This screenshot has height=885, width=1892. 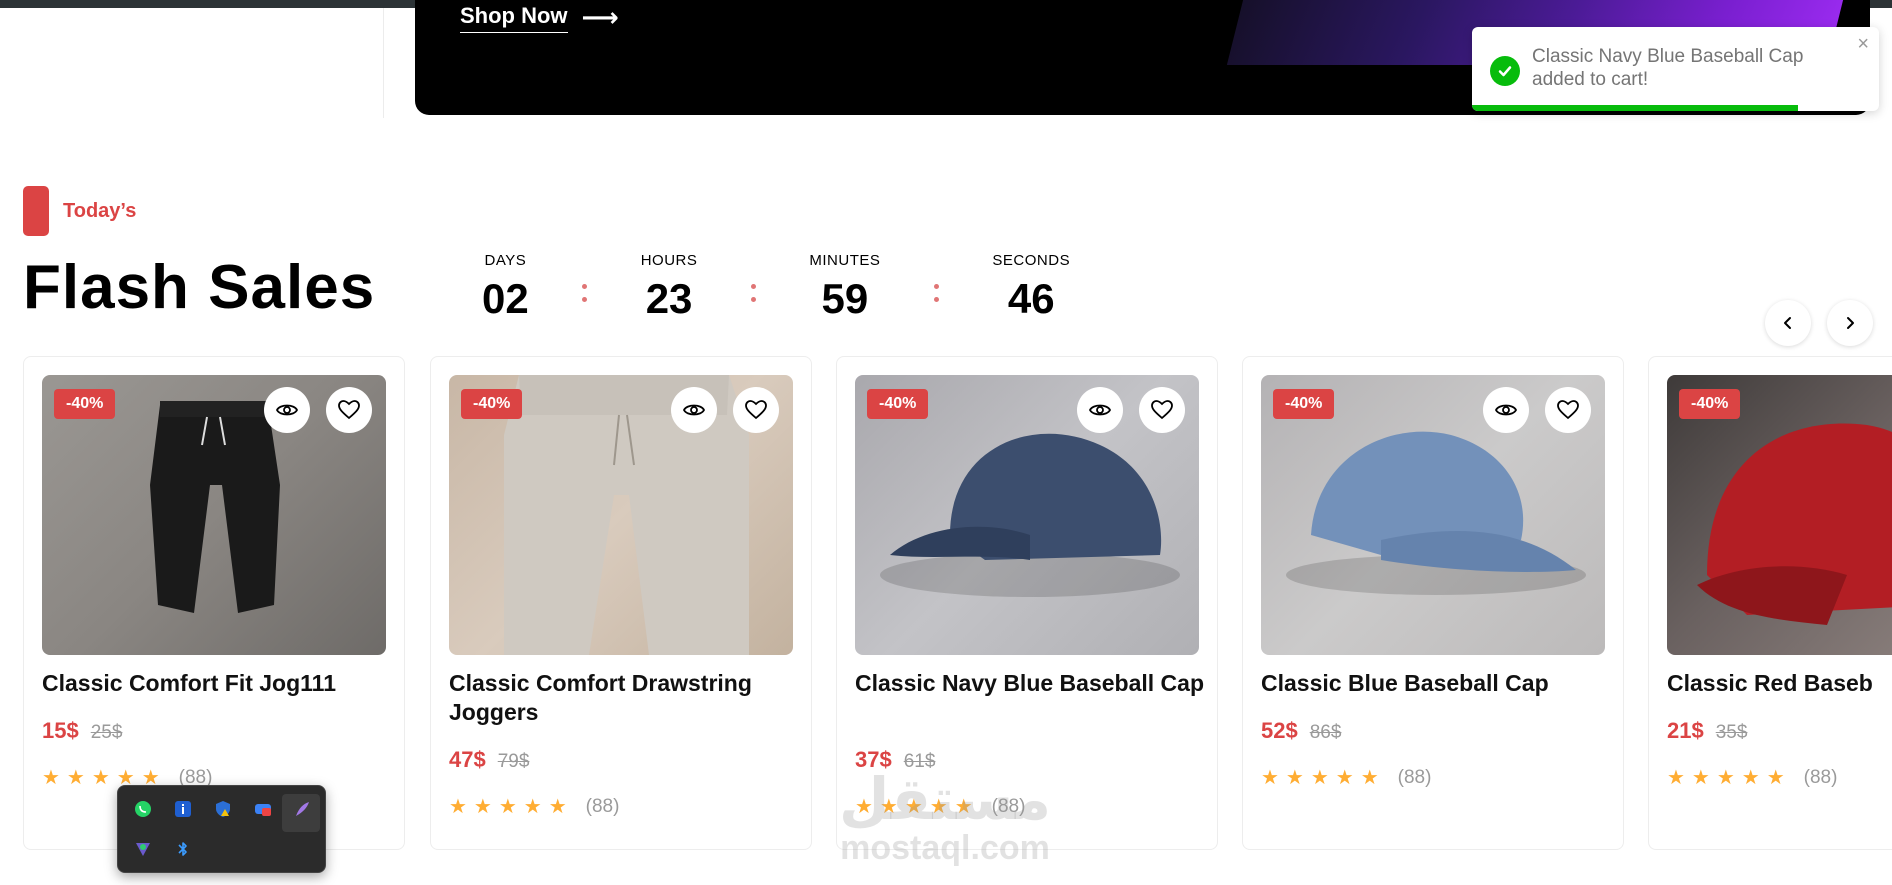 I want to click on feather-icon, so click(x=302, y=809).